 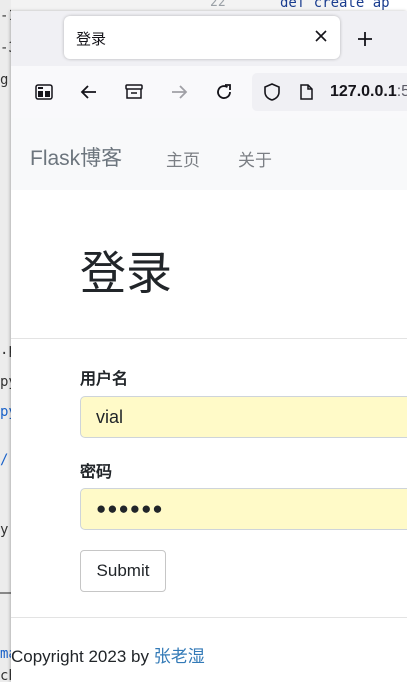 What do you see at coordinates (243, 417) in the screenshot?
I see `username-field` at bounding box center [243, 417].